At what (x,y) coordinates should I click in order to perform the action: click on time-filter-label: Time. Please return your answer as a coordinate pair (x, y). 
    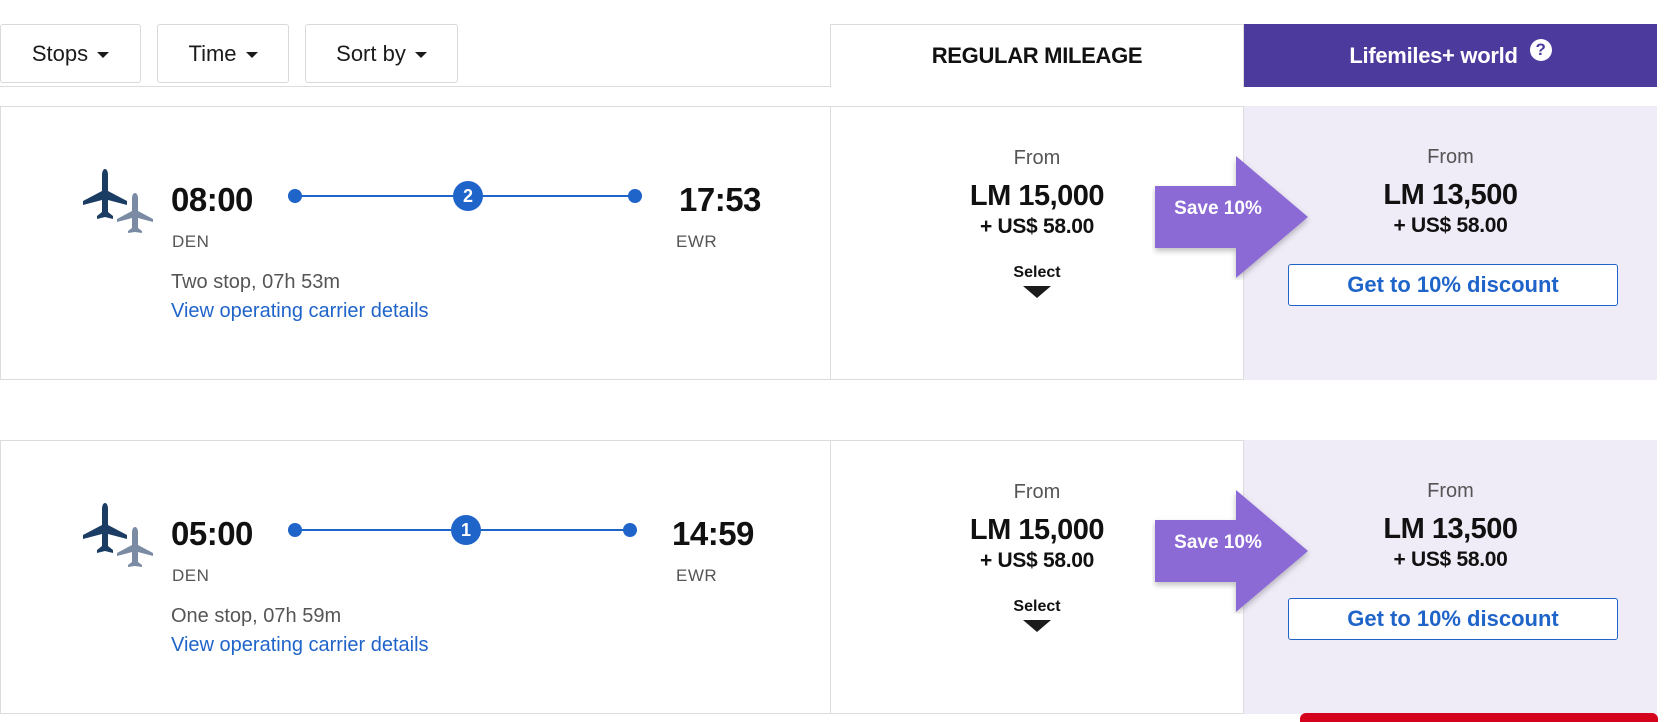
    Looking at the image, I should click on (212, 53).